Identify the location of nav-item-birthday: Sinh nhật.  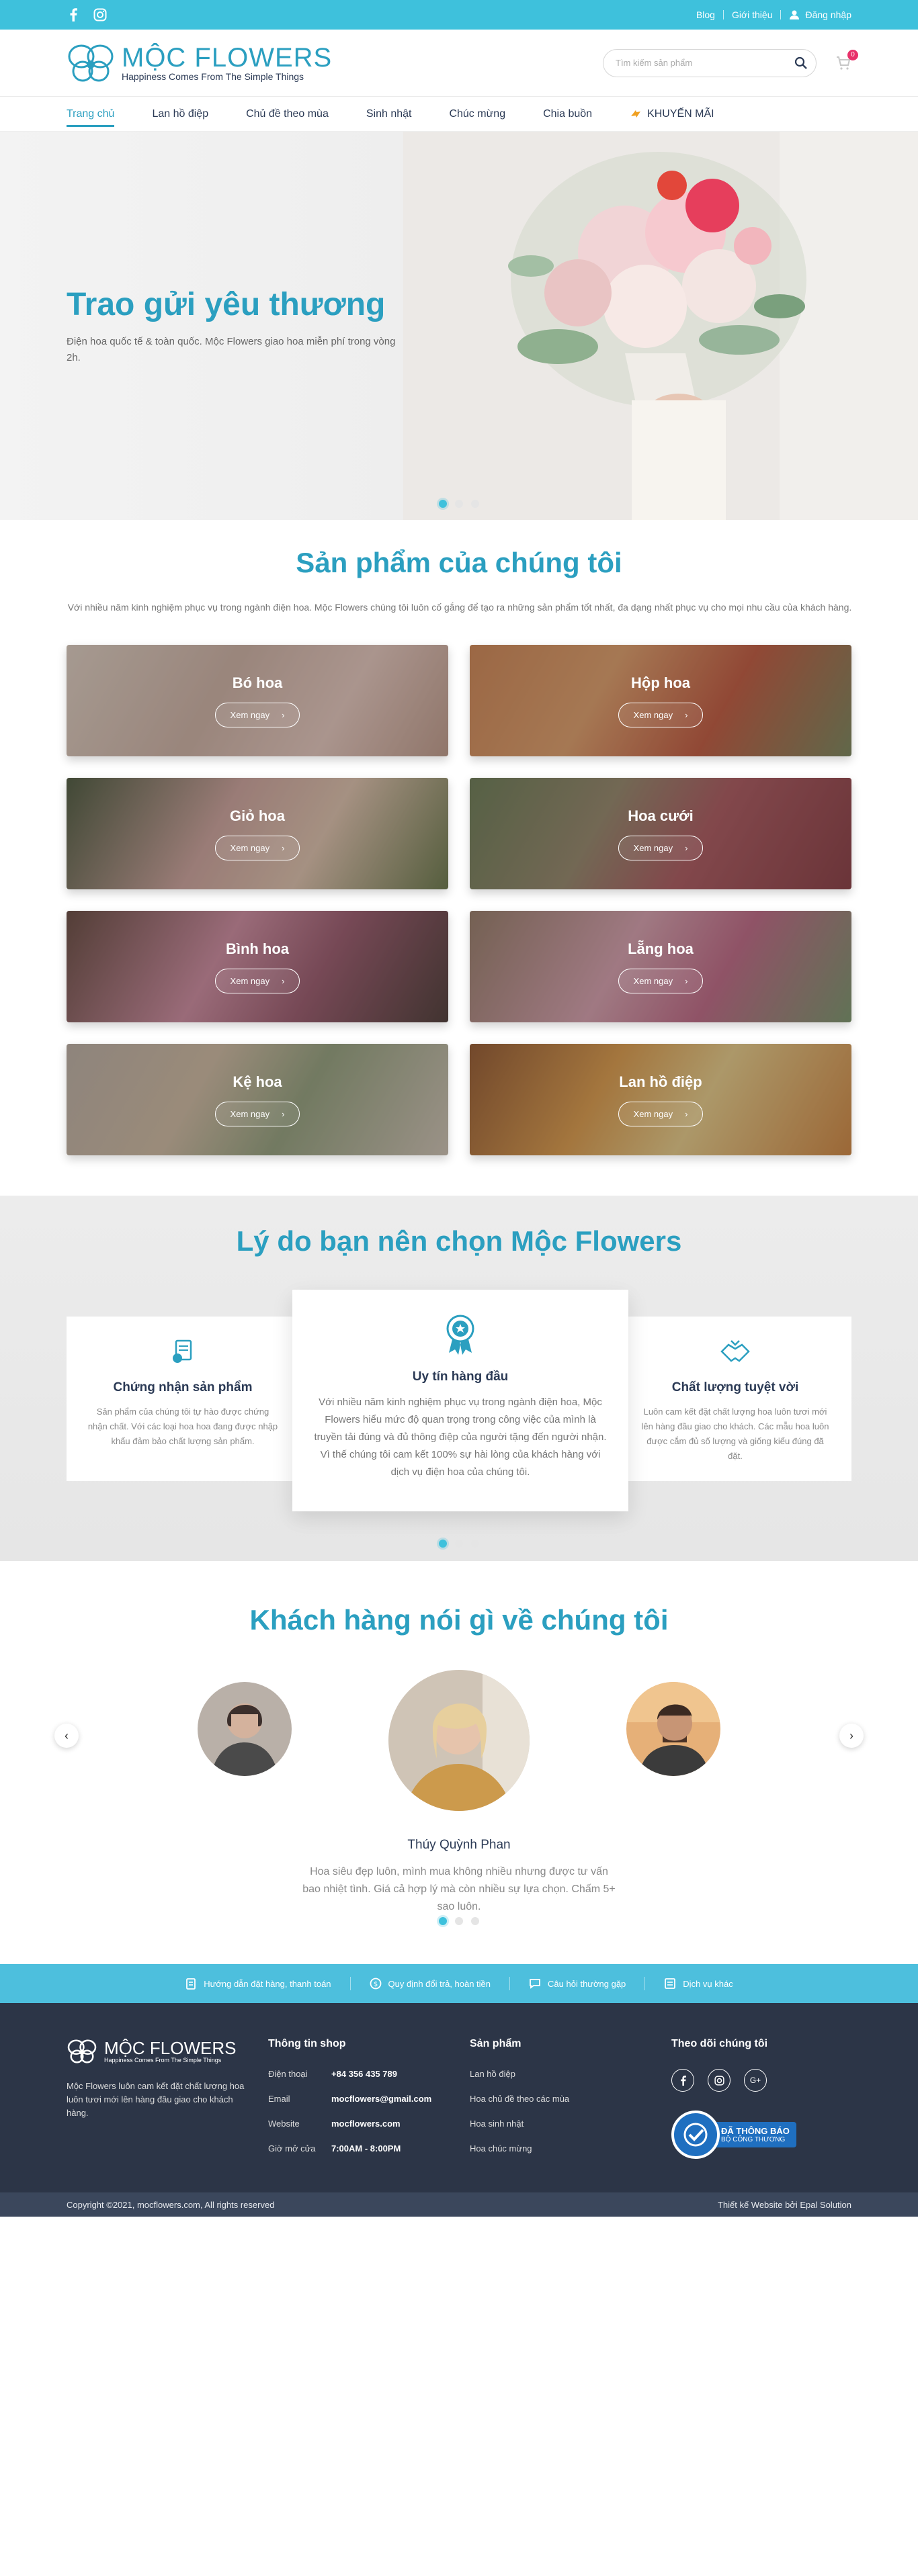
(389, 114).